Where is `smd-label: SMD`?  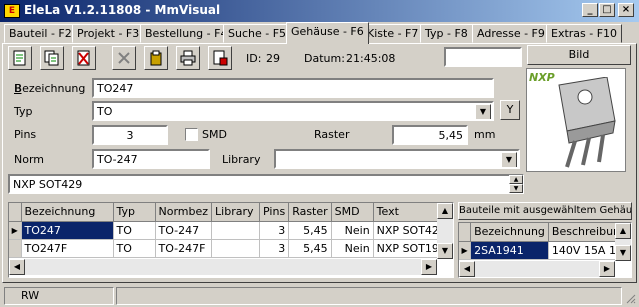 smd-label: SMD is located at coordinates (214, 134).